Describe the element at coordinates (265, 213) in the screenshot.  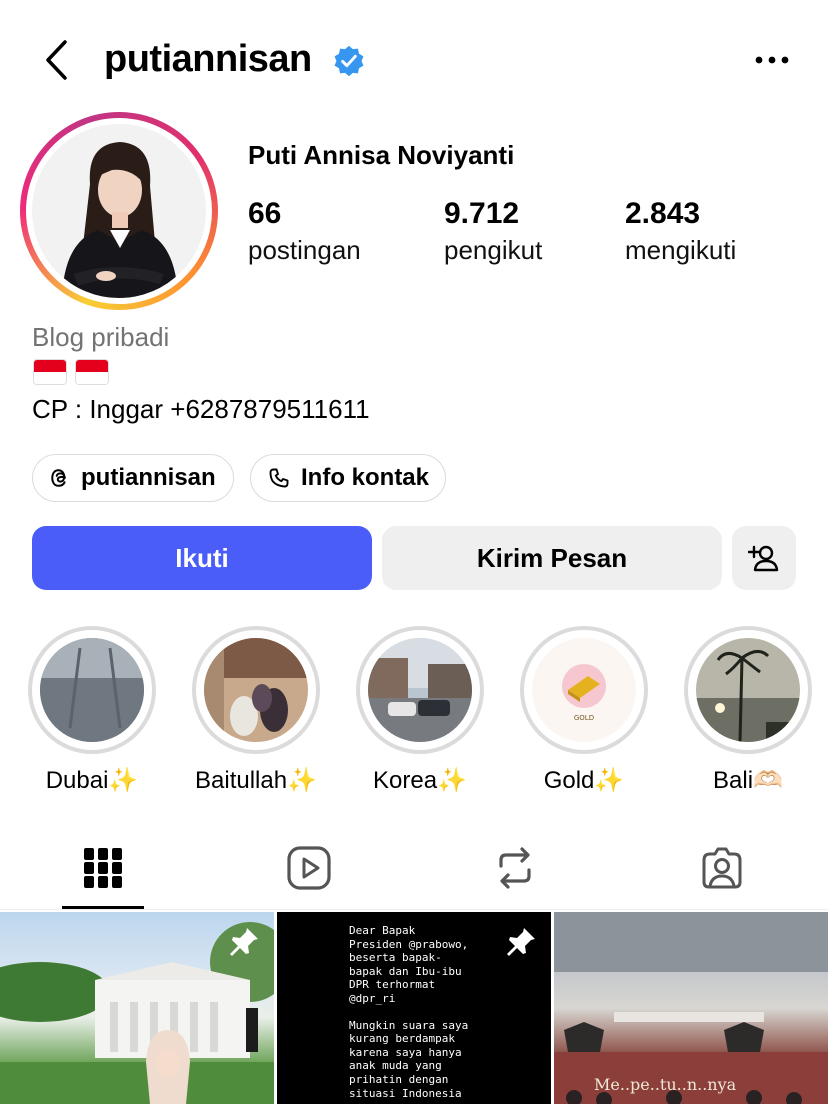
I see `stat-posts-count: 66` at that location.